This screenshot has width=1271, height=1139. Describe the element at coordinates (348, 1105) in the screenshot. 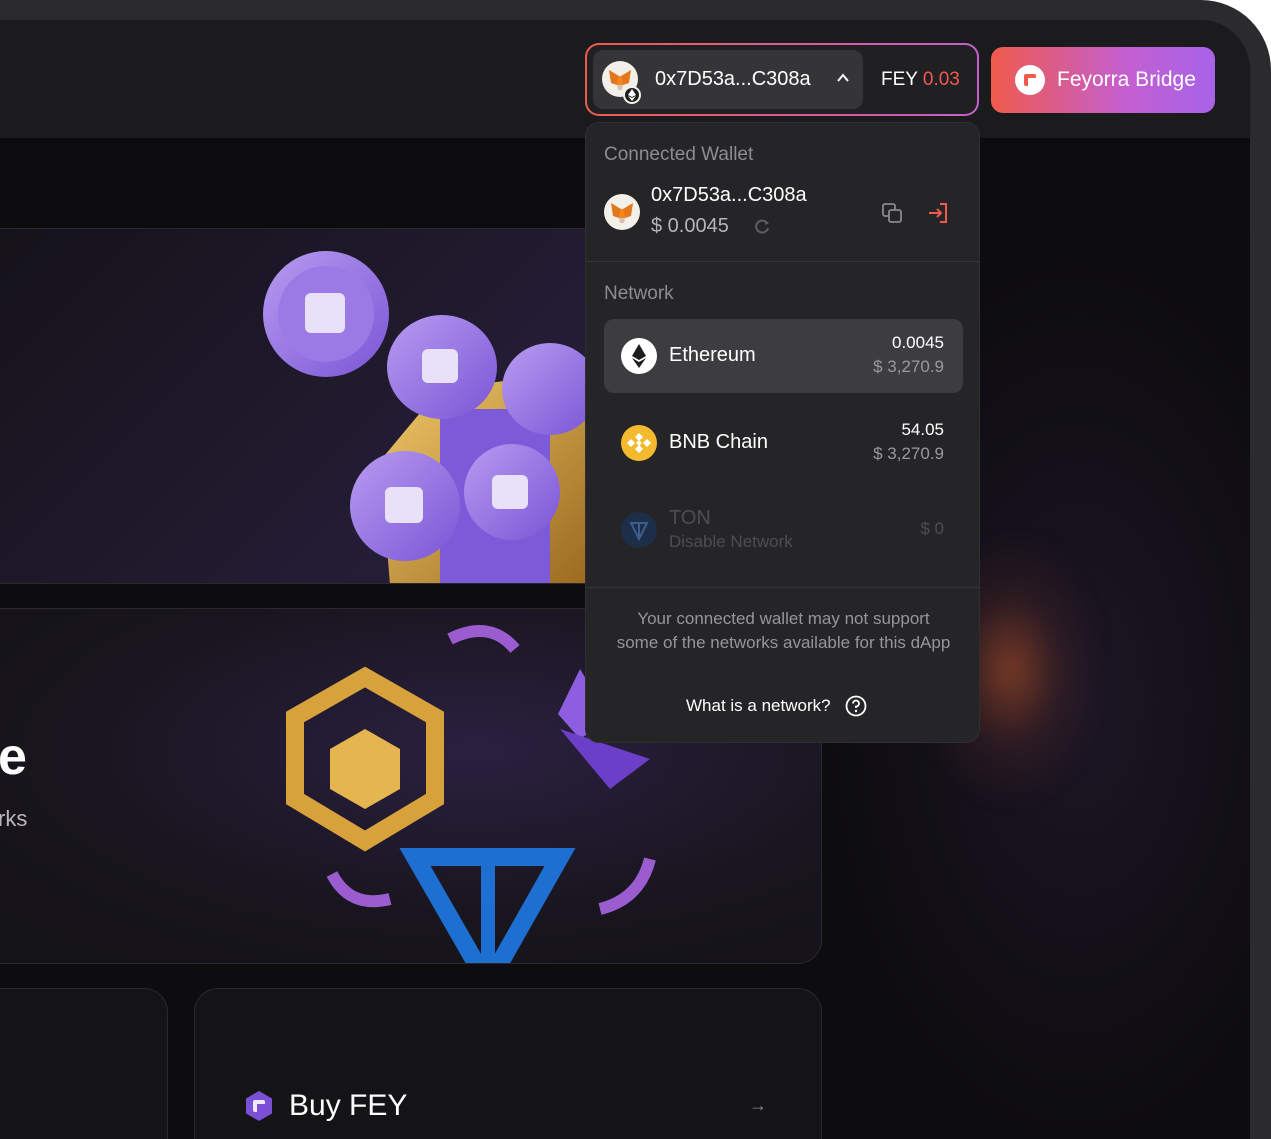

I see `buy-fey-label: Buy FEY` at that location.